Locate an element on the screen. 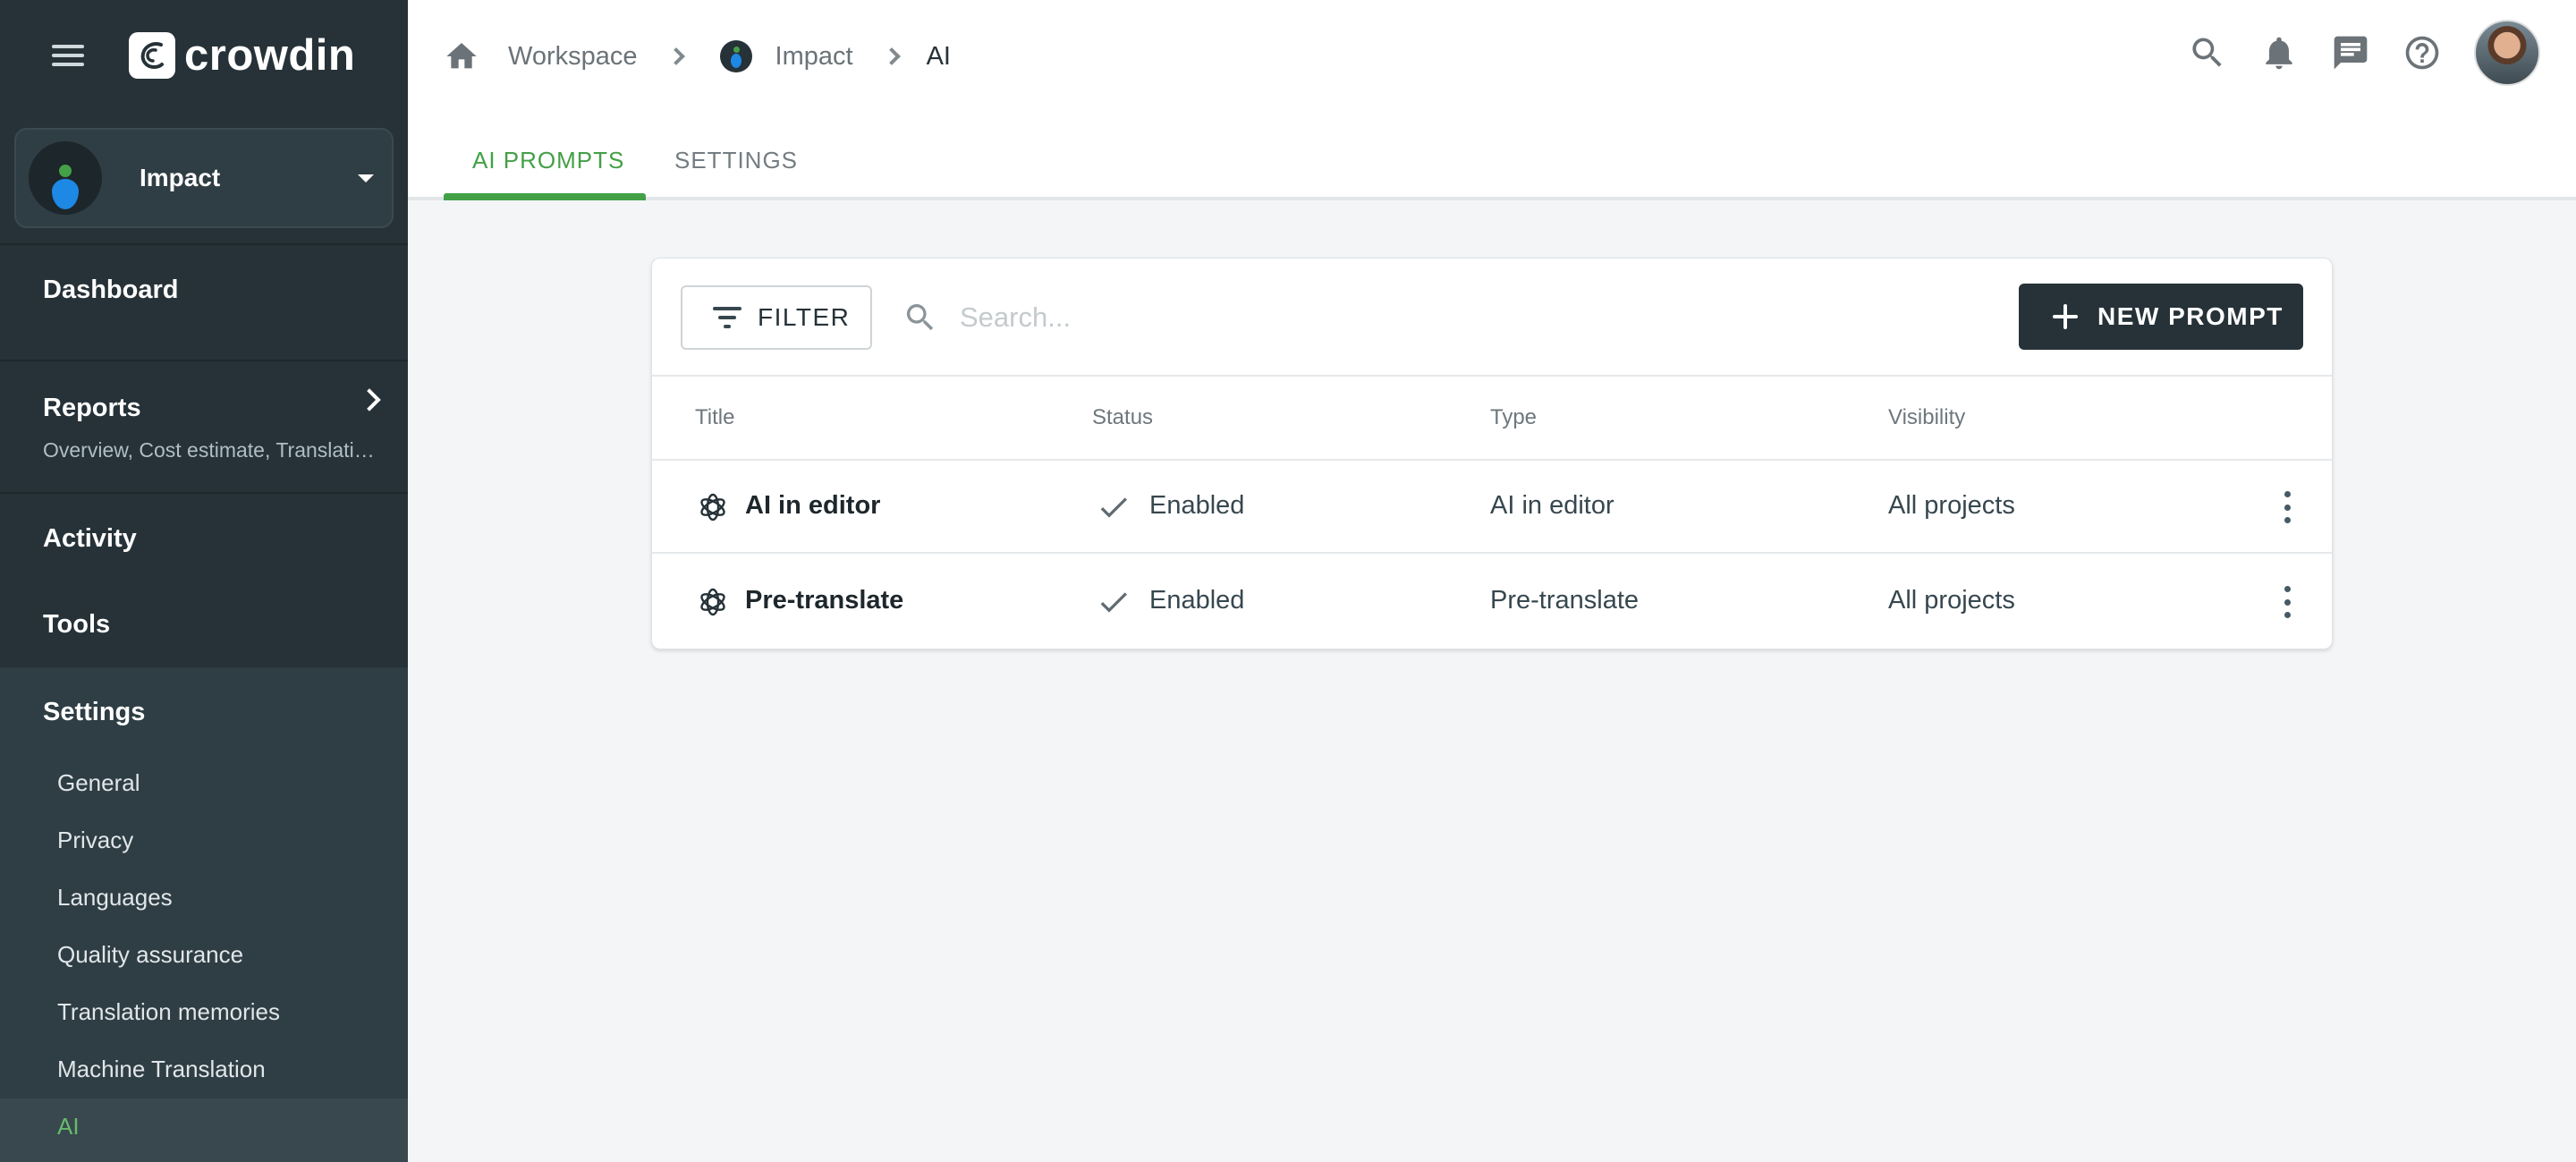 The width and height of the screenshot is (2576, 1162). settings-item-languages: Languages is located at coordinates (115, 898).